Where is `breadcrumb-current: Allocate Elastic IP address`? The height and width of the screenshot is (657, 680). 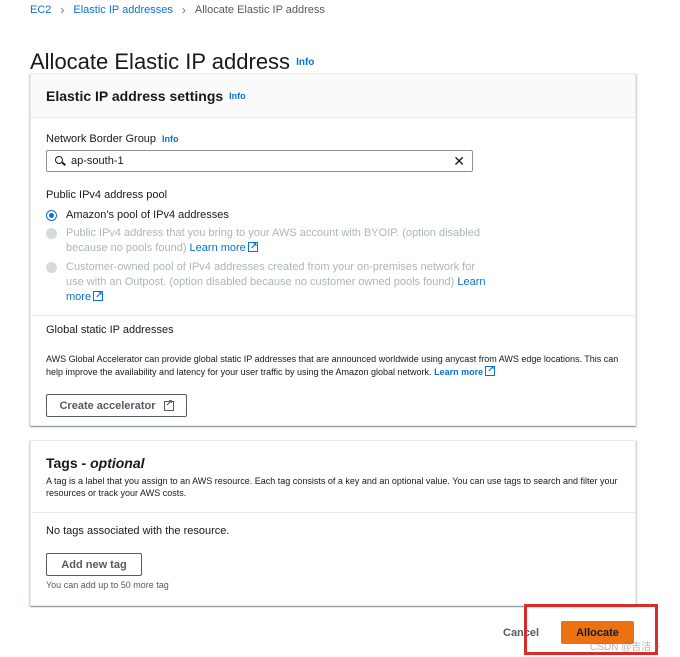
breadcrumb-current: Allocate Elastic IP address is located at coordinates (259, 10).